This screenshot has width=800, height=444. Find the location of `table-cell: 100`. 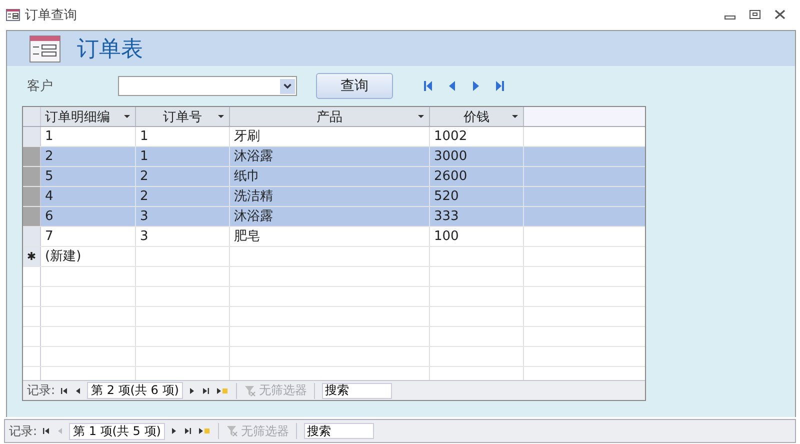

table-cell: 100 is located at coordinates (477, 236).